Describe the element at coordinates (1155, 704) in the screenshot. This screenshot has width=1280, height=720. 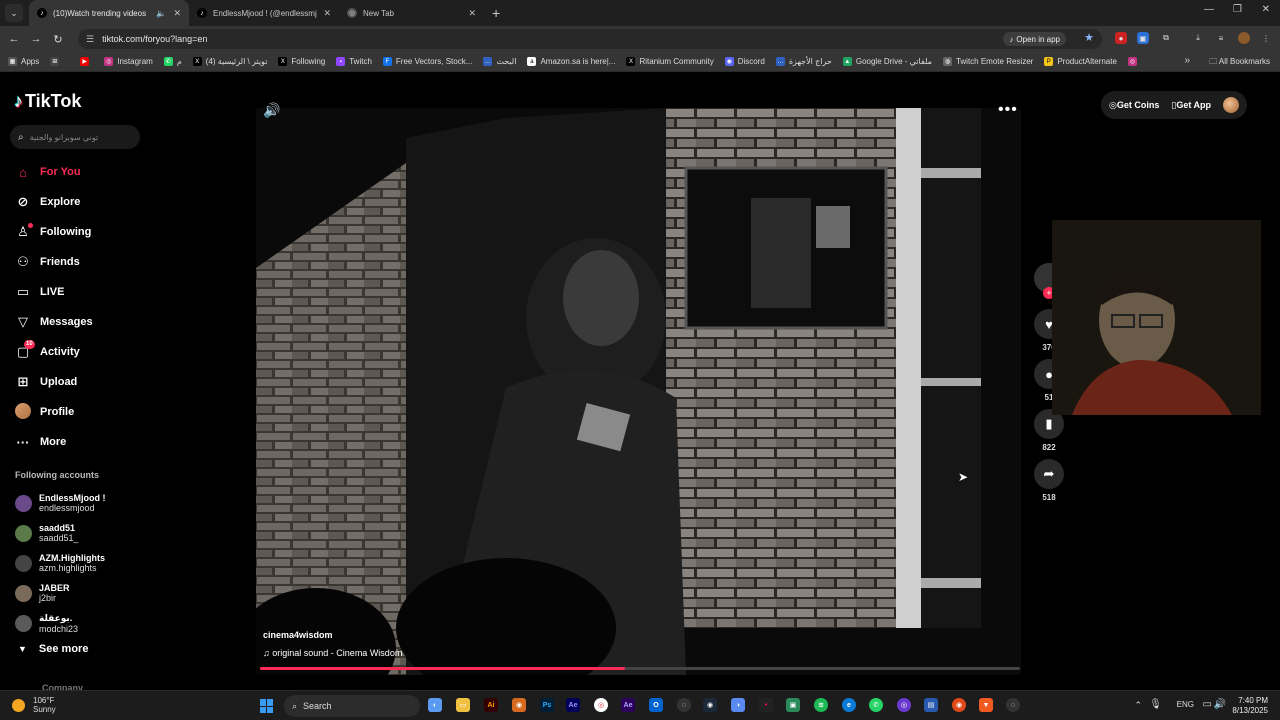
I see `microphone-icon: 🎙` at that location.